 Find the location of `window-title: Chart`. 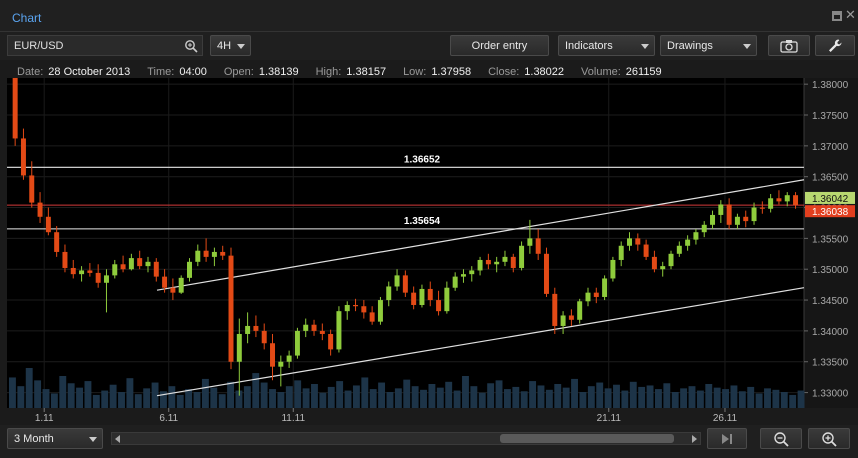

window-title: Chart is located at coordinates (27, 18).